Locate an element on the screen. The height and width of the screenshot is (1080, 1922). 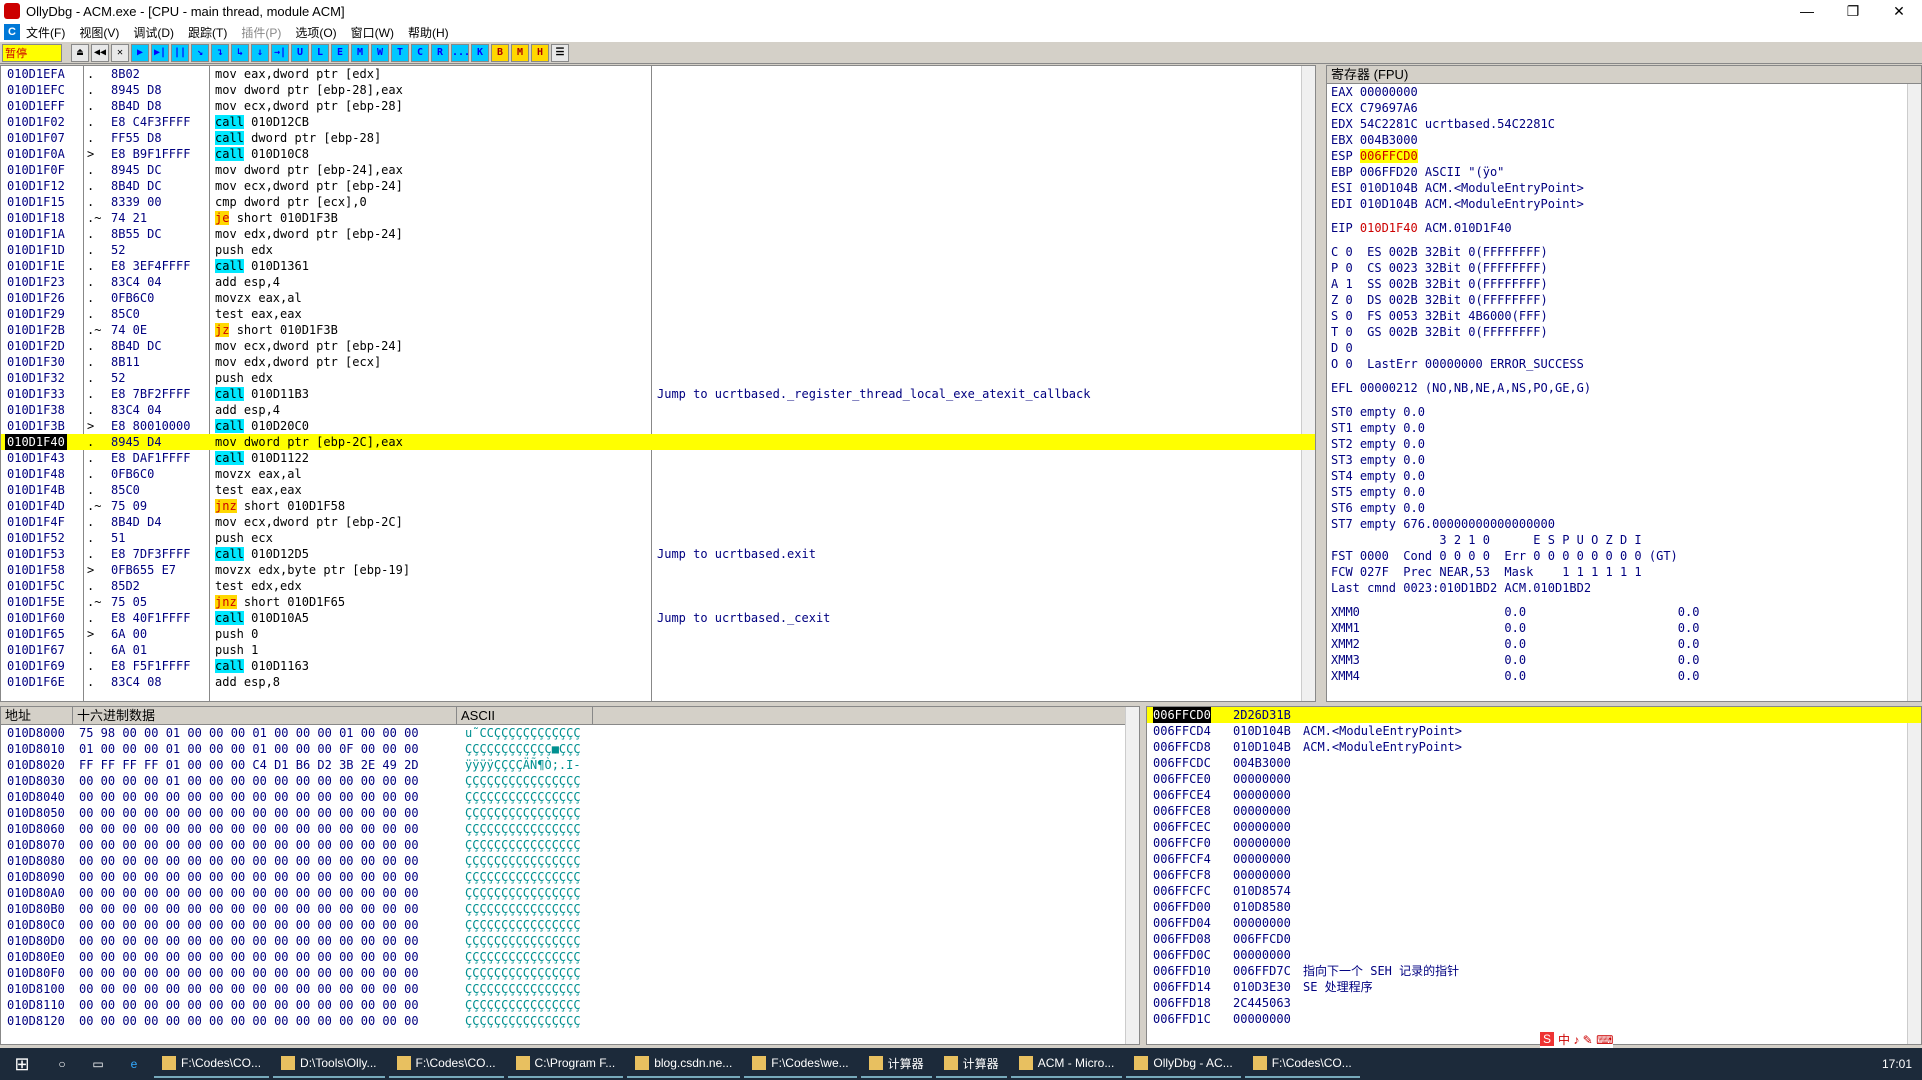
menu-plugins: 插件(P) is located at coordinates (261, 32).